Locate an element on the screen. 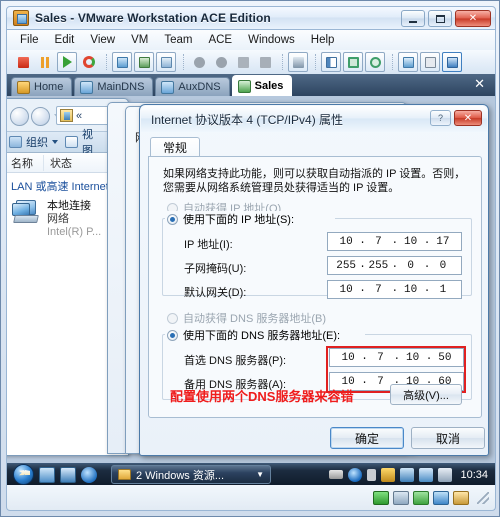 The height and width of the screenshot is (517, 500). lan-segment-icon is located at coordinates (243, 62).